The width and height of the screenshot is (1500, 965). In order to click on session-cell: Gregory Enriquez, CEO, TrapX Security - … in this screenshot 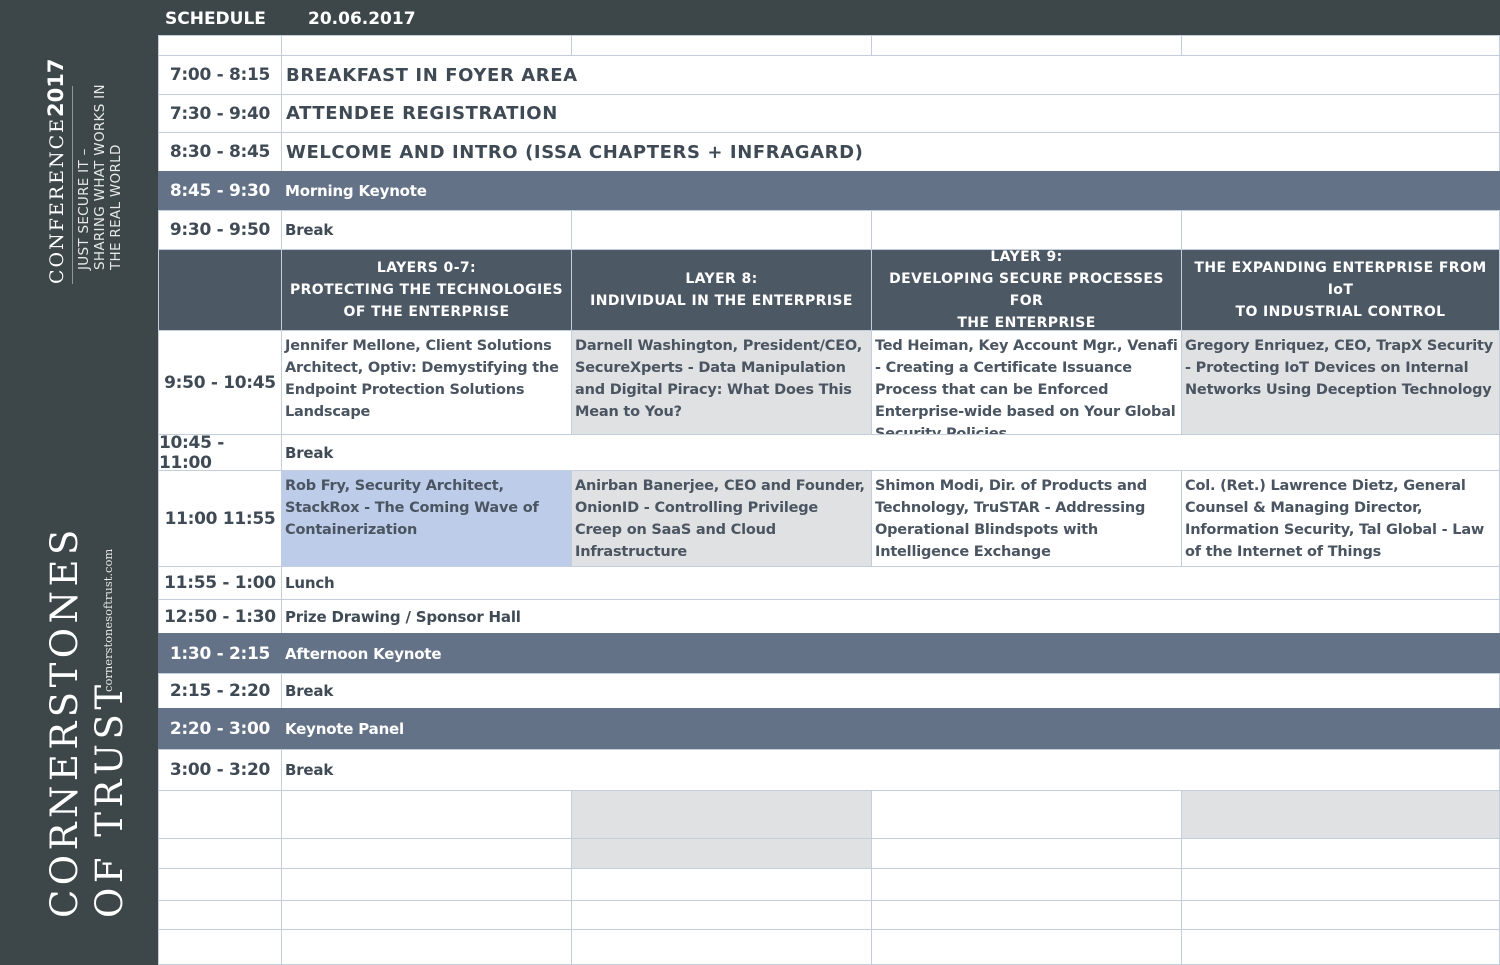, I will do `click(1340, 382)`.